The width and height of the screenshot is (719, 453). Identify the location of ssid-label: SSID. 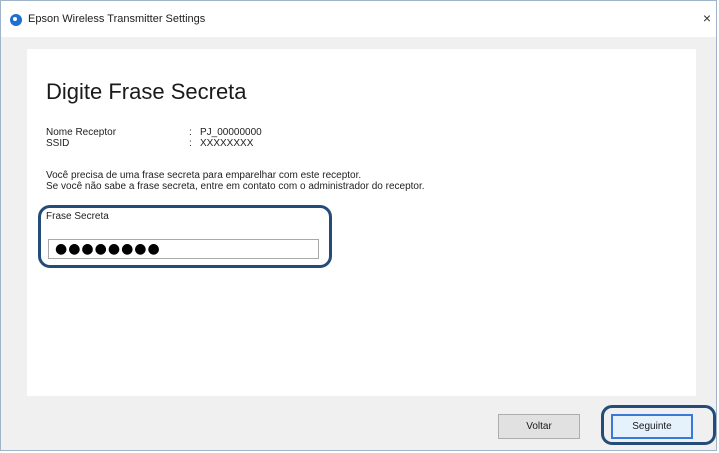
(58, 143).